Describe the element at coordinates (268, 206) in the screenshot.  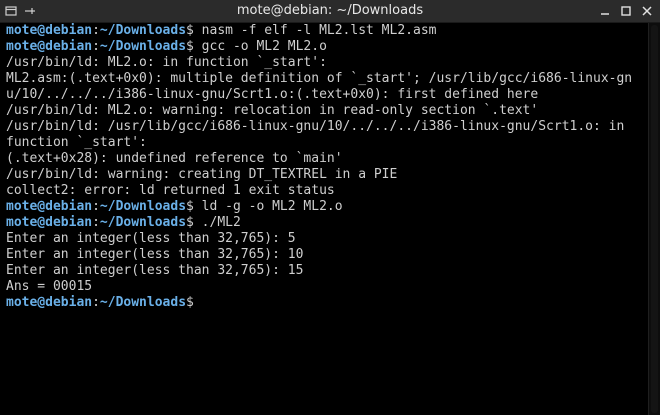
I see `command-text: ld -g -o ML2 ML2.o` at that location.